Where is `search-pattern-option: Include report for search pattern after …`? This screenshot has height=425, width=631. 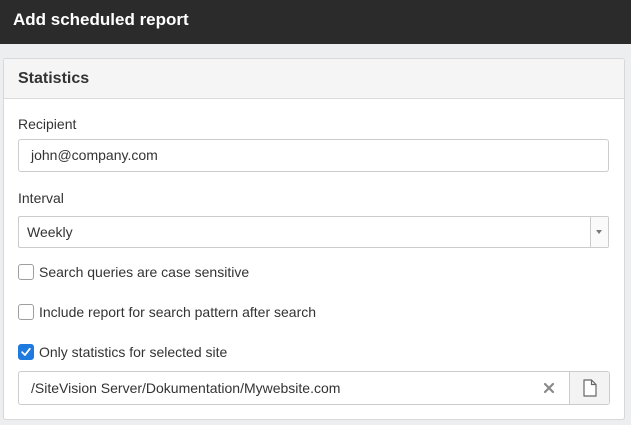 search-pattern-option: Include report for search pattern after … is located at coordinates (188, 312).